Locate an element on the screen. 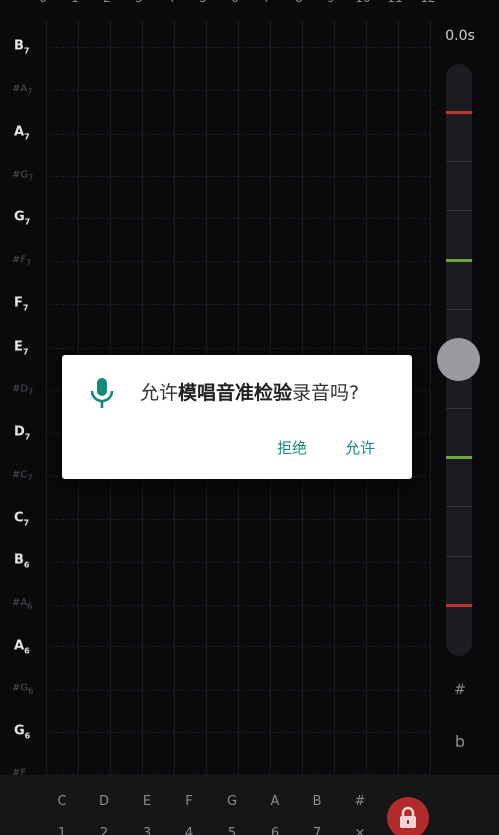 Image resolution: width=499 pixels, height=835 pixels. note-name: E is located at coordinates (18, 347).